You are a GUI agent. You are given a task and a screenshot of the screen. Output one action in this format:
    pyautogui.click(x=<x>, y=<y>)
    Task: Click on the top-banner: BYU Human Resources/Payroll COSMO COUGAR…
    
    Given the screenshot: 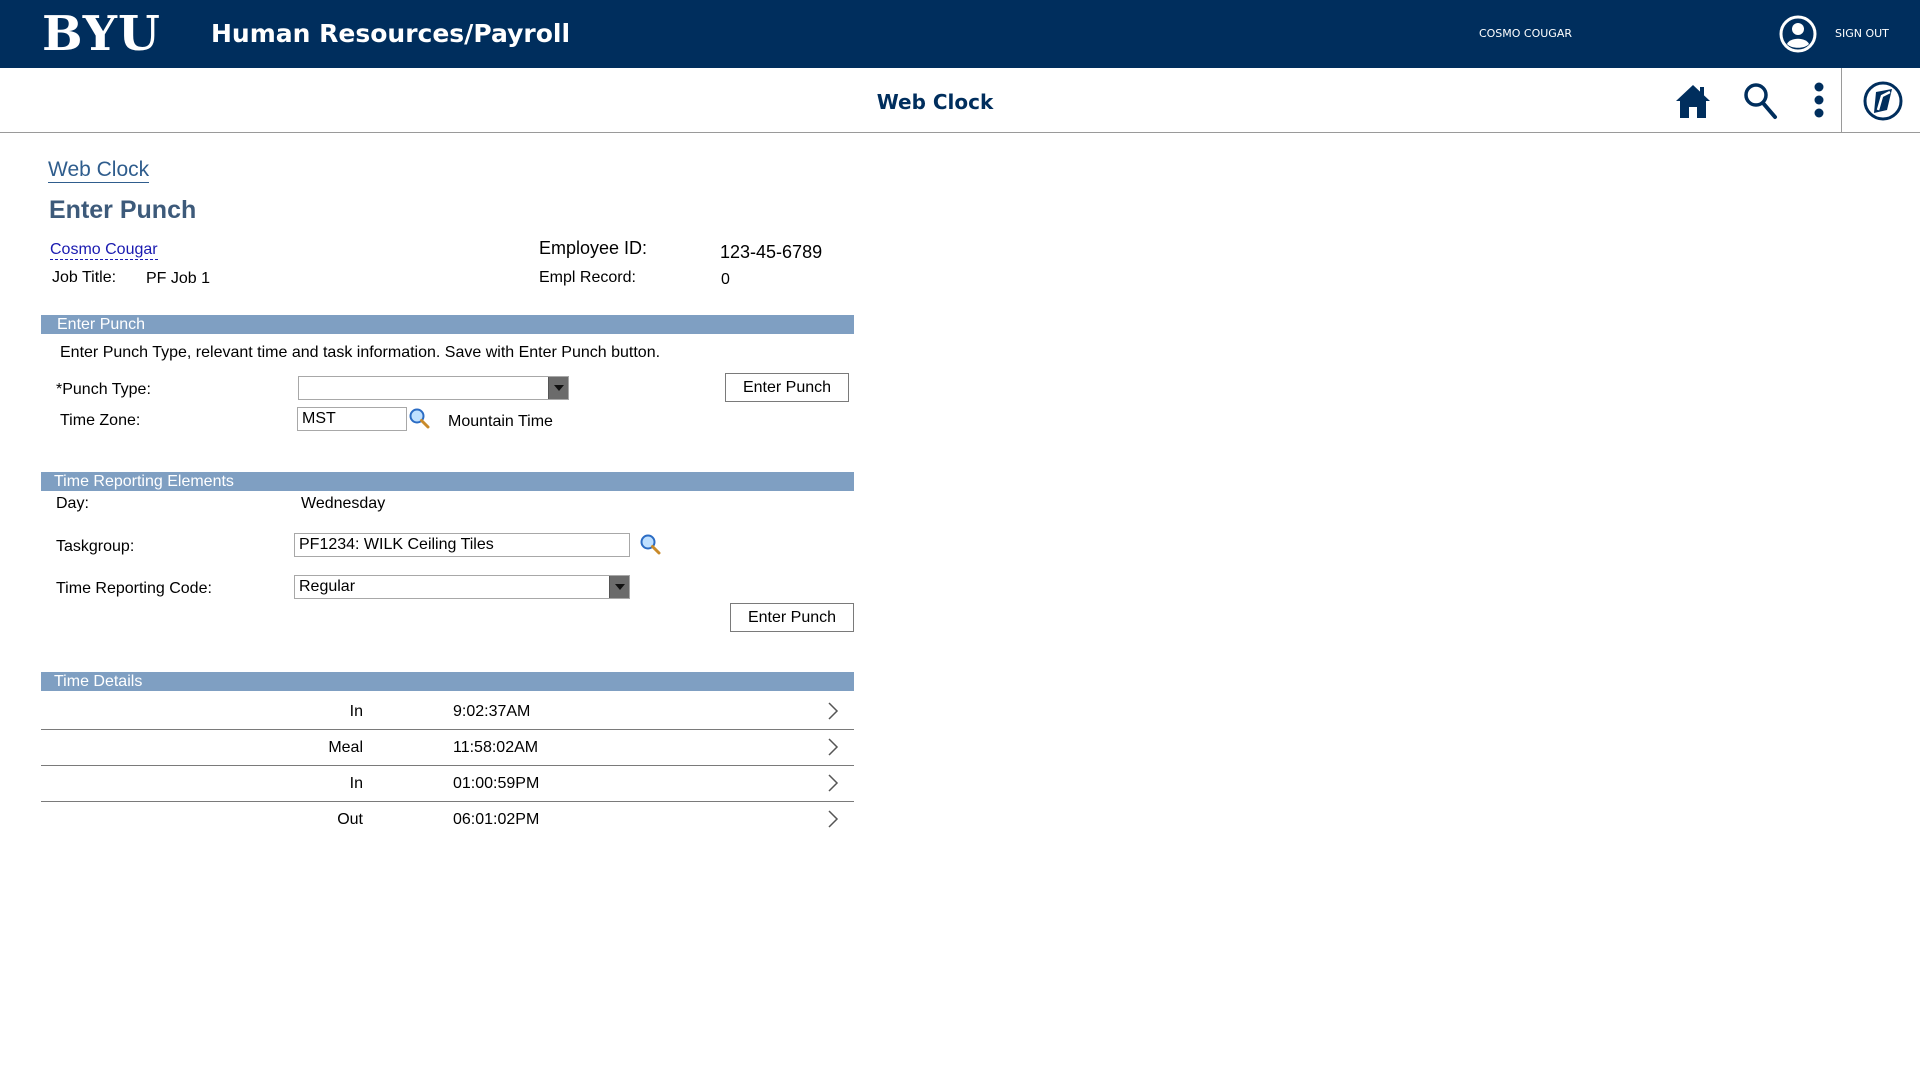 What is the action you would take?
    pyautogui.click(x=960, y=34)
    